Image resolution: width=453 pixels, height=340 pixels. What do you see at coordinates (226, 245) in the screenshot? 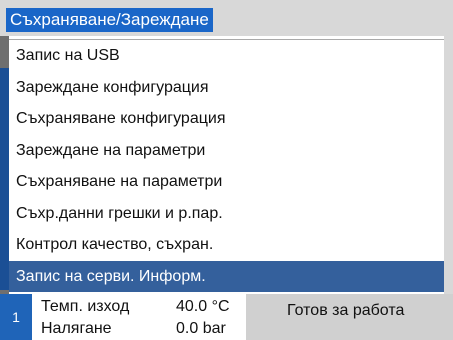
I see `menu-item-quality-control: Контрол качество, съхран.` at bounding box center [226, 245].